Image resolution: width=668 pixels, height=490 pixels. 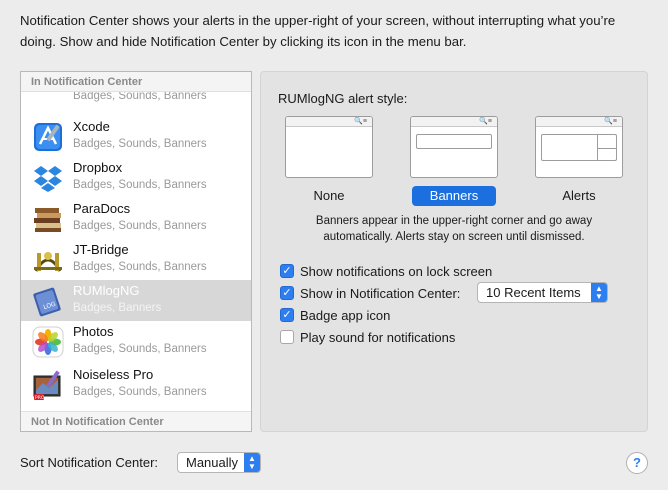 I want to click on alert-style-alerts: 🔍≡ Alerts, so click(x=579, y=161).